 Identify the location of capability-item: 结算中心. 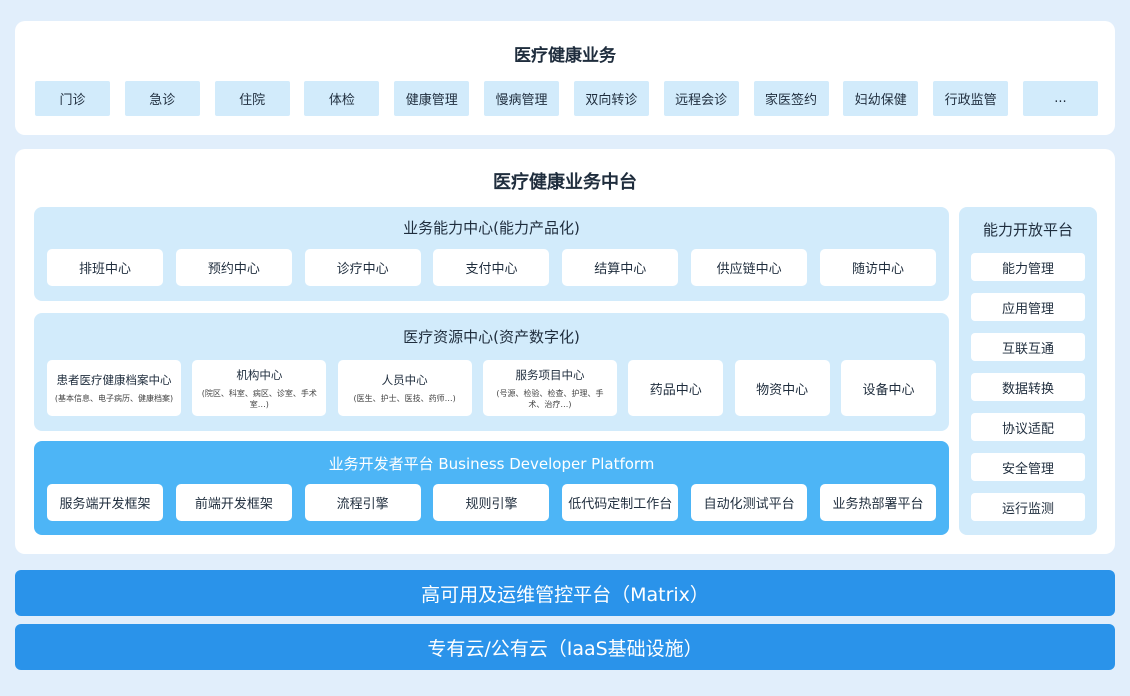
(620, 267).